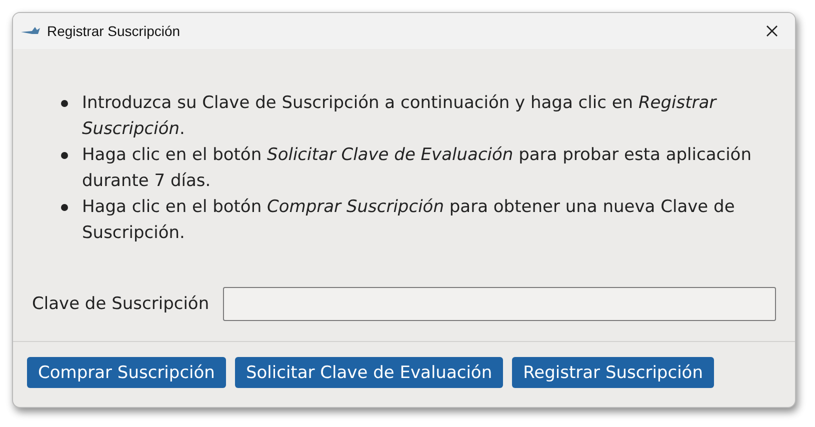 Image resolution: width=815 pixels, height=427 pixels. Describe the element at coordinates (31, 31) in the screenshot. I see `app-icon` at that location.